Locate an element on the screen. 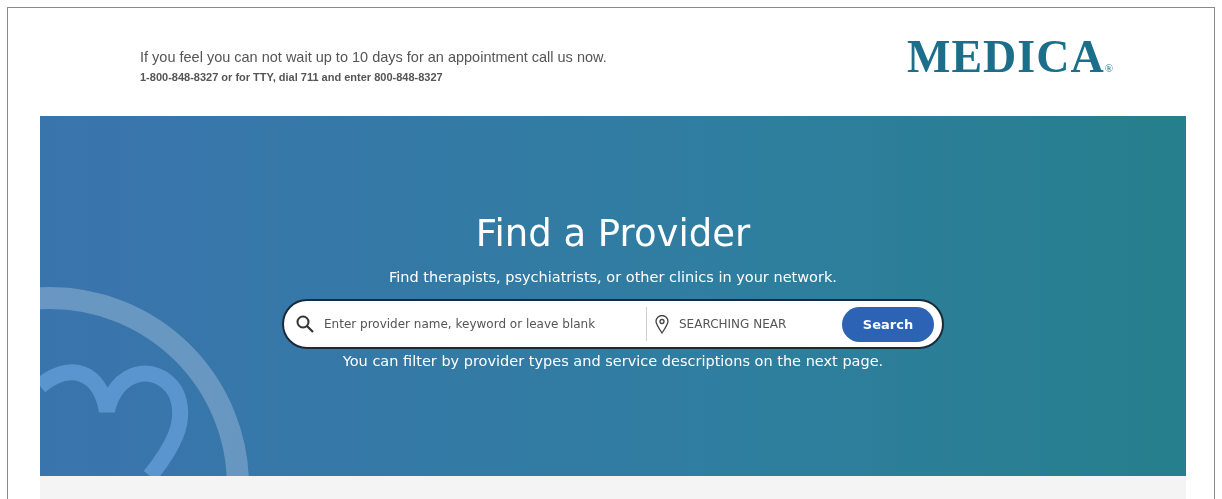  location-field: SEARCHING NEAR is located at coordinates (754, 324).